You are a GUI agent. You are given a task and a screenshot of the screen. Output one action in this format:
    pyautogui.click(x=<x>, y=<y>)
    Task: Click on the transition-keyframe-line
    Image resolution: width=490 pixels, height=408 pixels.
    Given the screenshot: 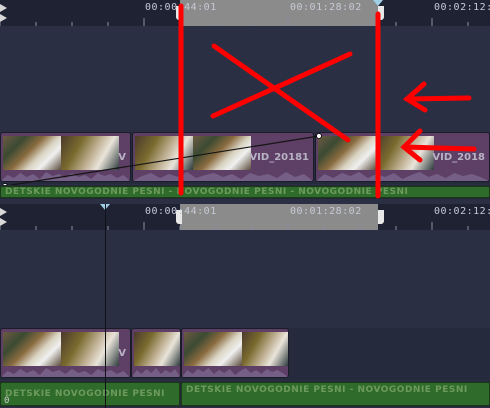 What is the action you would take?
    pyautogui.click(x=162, y=161)
    